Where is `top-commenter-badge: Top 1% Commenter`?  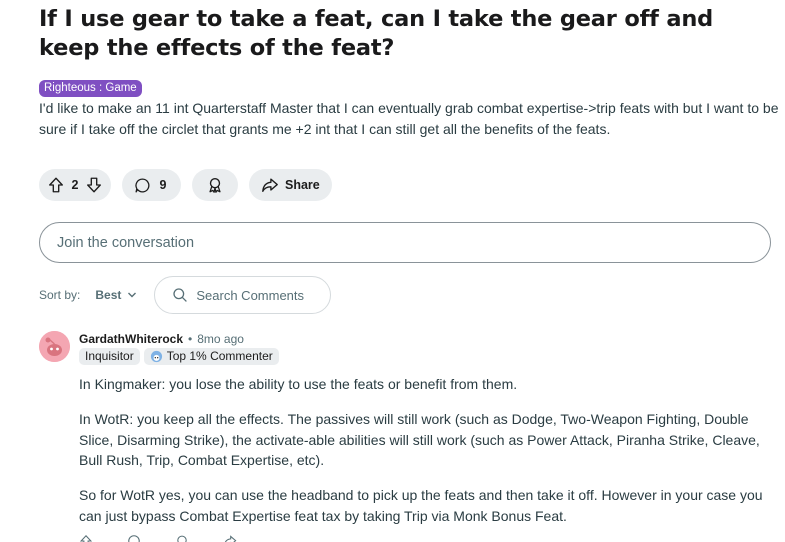 top-commenter-badge: Top 1% Commenter is located at coordinates (211, 356).